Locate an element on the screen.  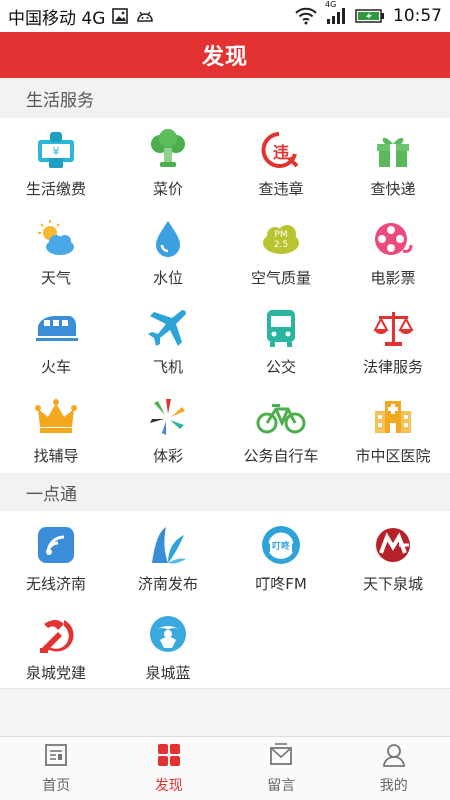
wireless-jinan-icon is located at coordinates (56, 545).